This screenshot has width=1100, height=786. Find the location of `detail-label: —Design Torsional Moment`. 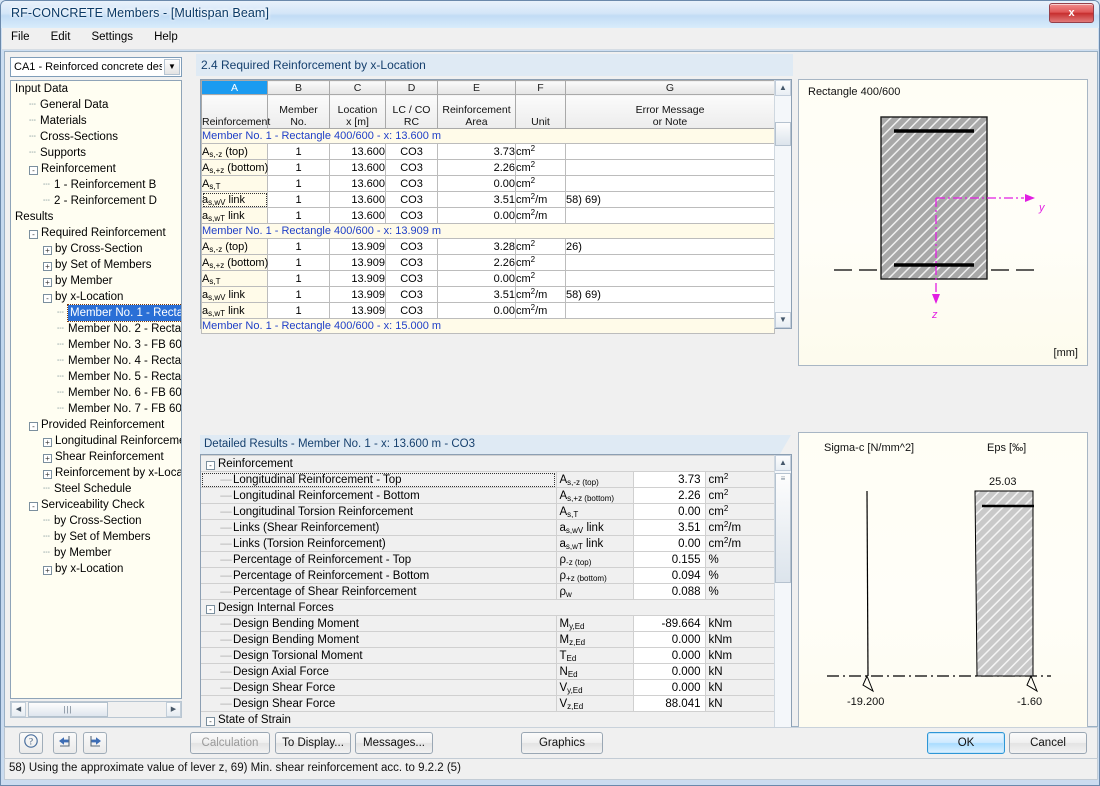

detail-label: —Design Torsional Moment is located at coordinates (379, 655).